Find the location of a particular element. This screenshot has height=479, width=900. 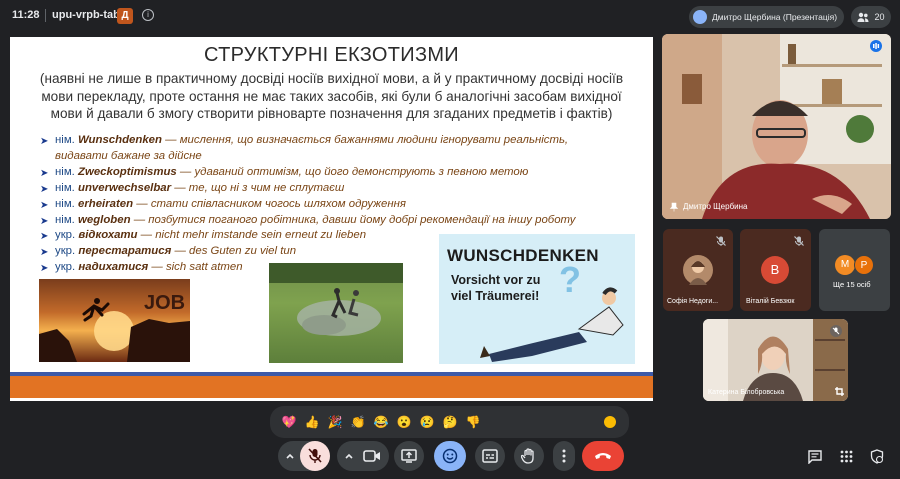

host-badge: Д is located at coordinates (125, 16).